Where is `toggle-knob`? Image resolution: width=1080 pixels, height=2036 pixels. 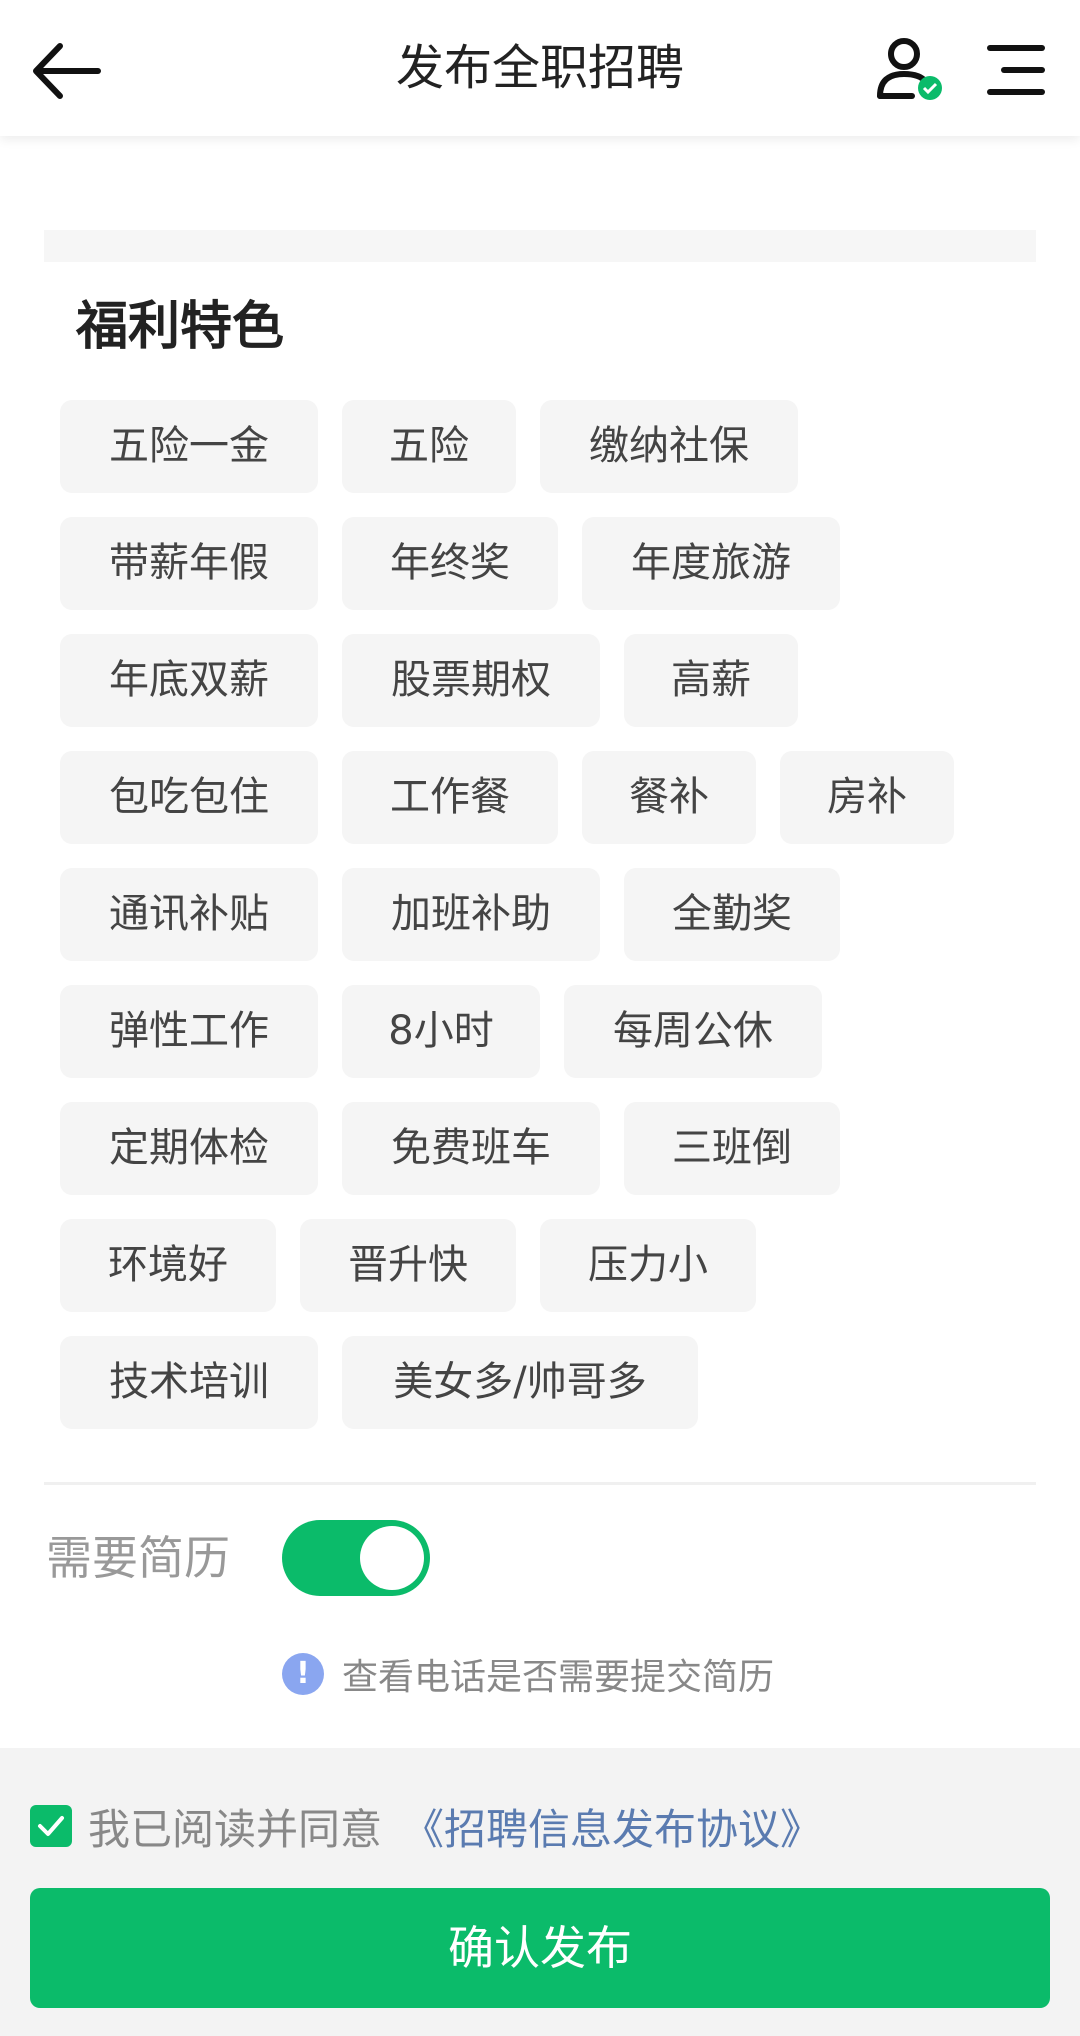 toggle-knob is located at coordinates (392, 1558).